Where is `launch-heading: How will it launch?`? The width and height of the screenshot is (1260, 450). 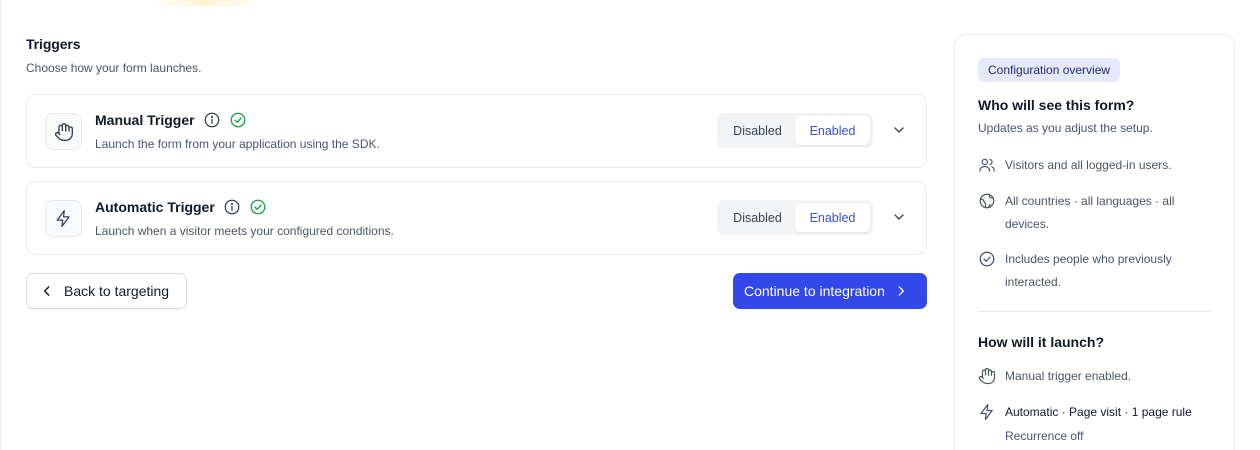
launch-heading: How will it launch? is located at coordinates (1041, 342).